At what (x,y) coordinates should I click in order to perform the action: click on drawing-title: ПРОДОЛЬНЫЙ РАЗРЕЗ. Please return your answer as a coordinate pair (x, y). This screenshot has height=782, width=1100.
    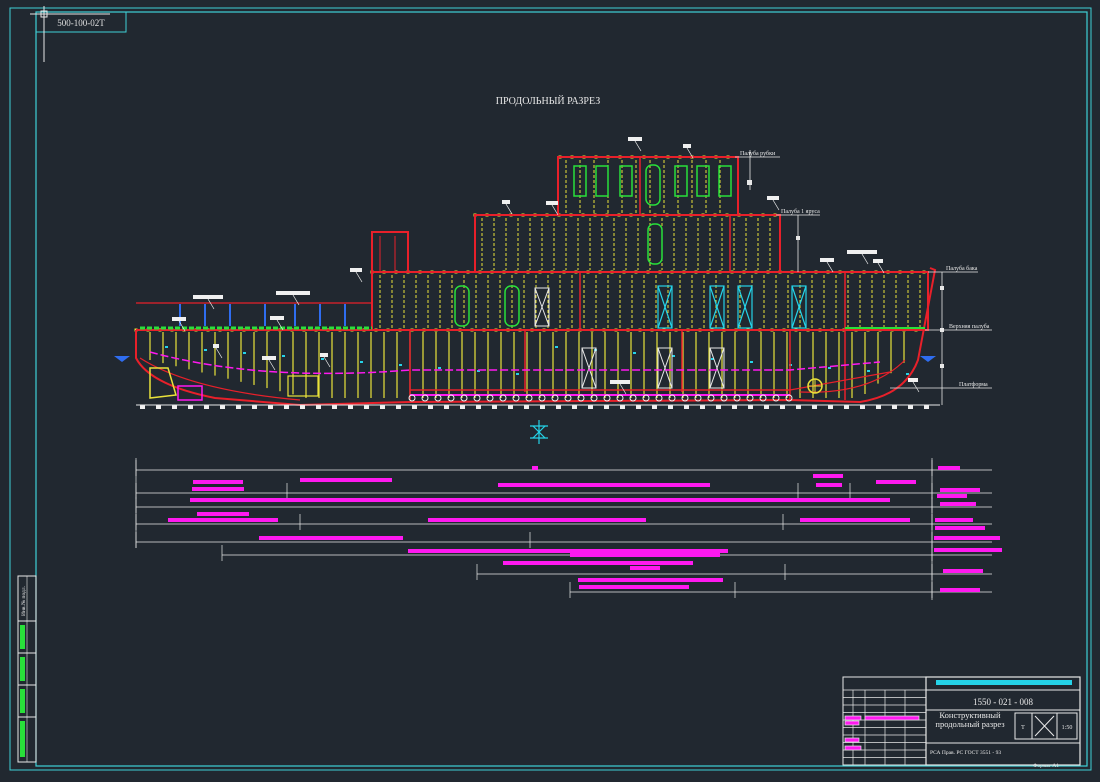
    Looking at the image, I should click on (548, 101).